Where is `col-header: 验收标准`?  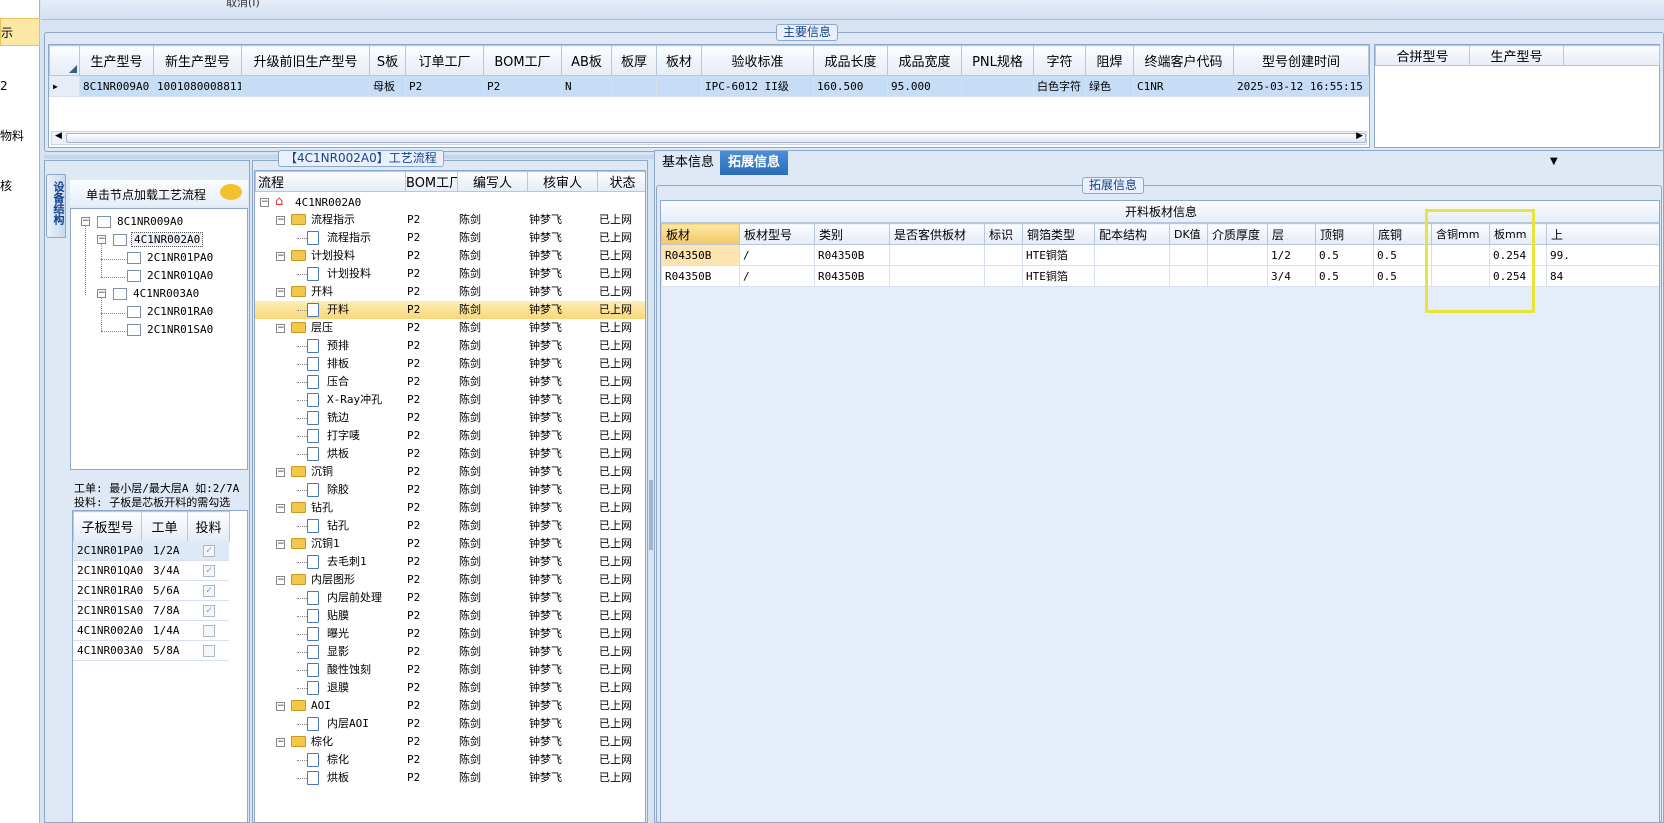
col-header: 验收标准 is located at coordinates (757, 60).